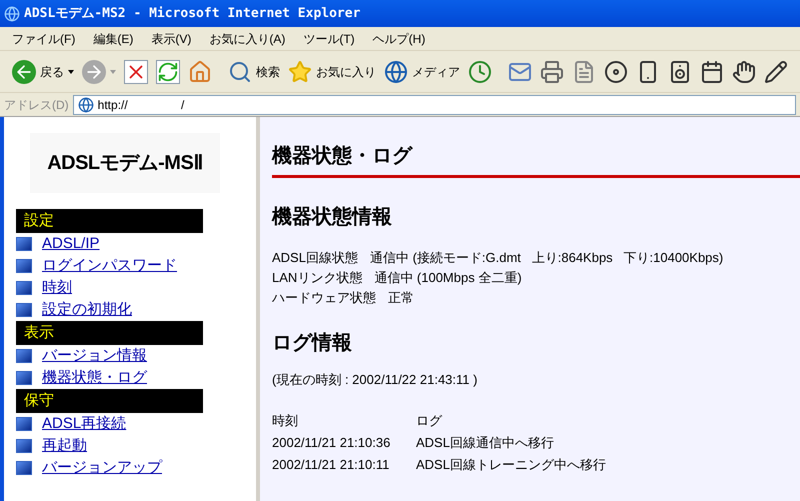  What do you see at coordinates (125, 163) in the screenshot?
I see `logo: ADSLモデム-MSⅡ` at bounding box center [125, 163].